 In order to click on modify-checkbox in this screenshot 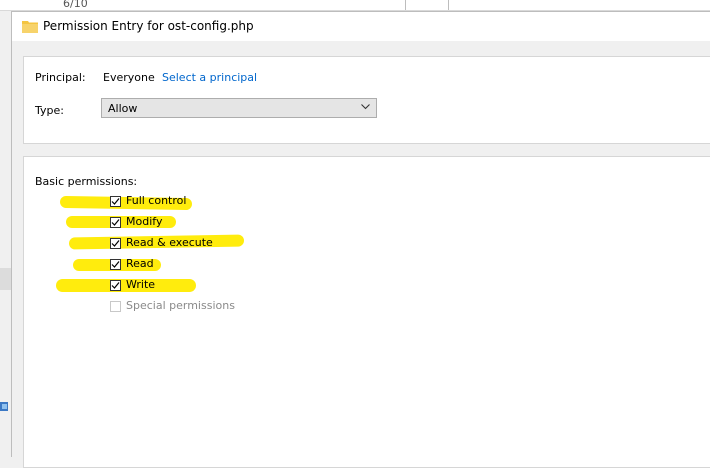, I will do `click(115, 222)`.